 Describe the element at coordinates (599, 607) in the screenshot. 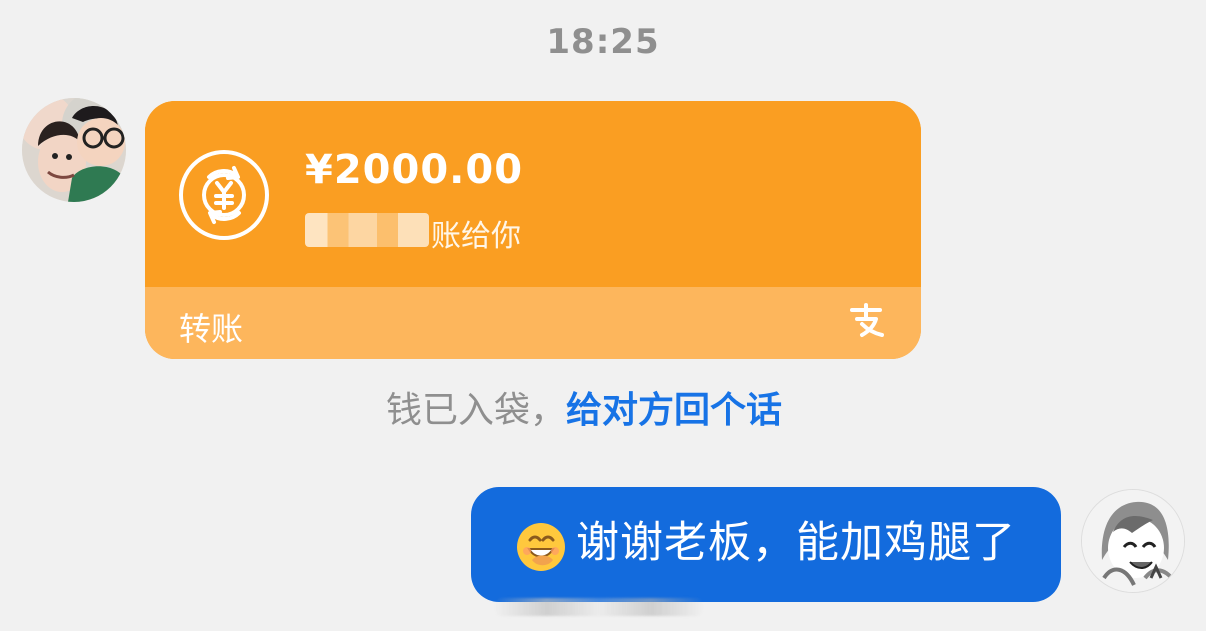

I see `obscured-watermark` at that location.